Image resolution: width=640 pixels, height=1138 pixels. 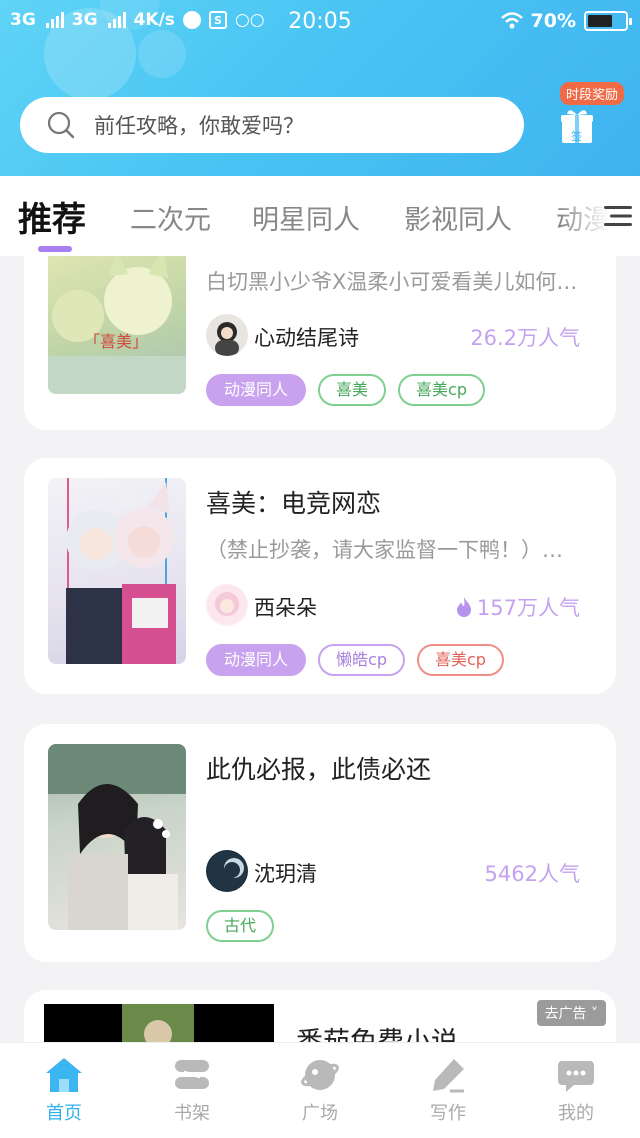 I want to click on time-reward-button: 时段奖励 签, so click(x=591, y=115).